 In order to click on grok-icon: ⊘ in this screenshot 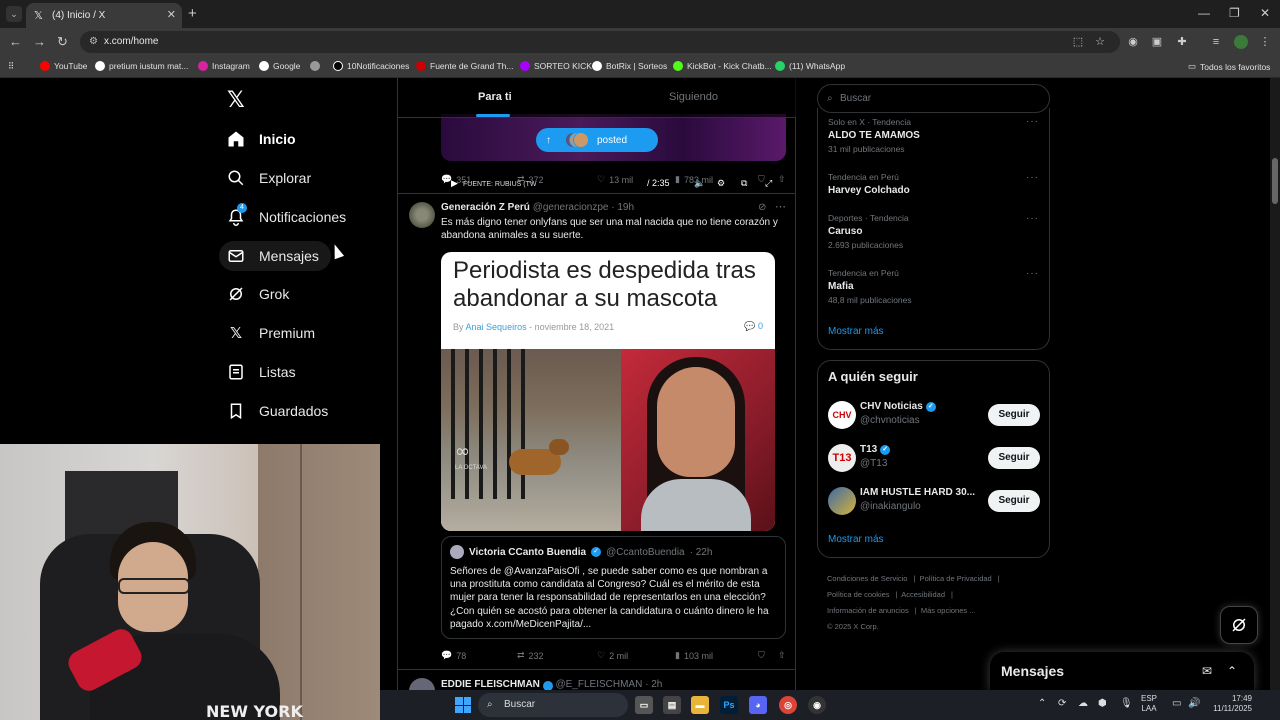, I will do `click(762, 207)`.